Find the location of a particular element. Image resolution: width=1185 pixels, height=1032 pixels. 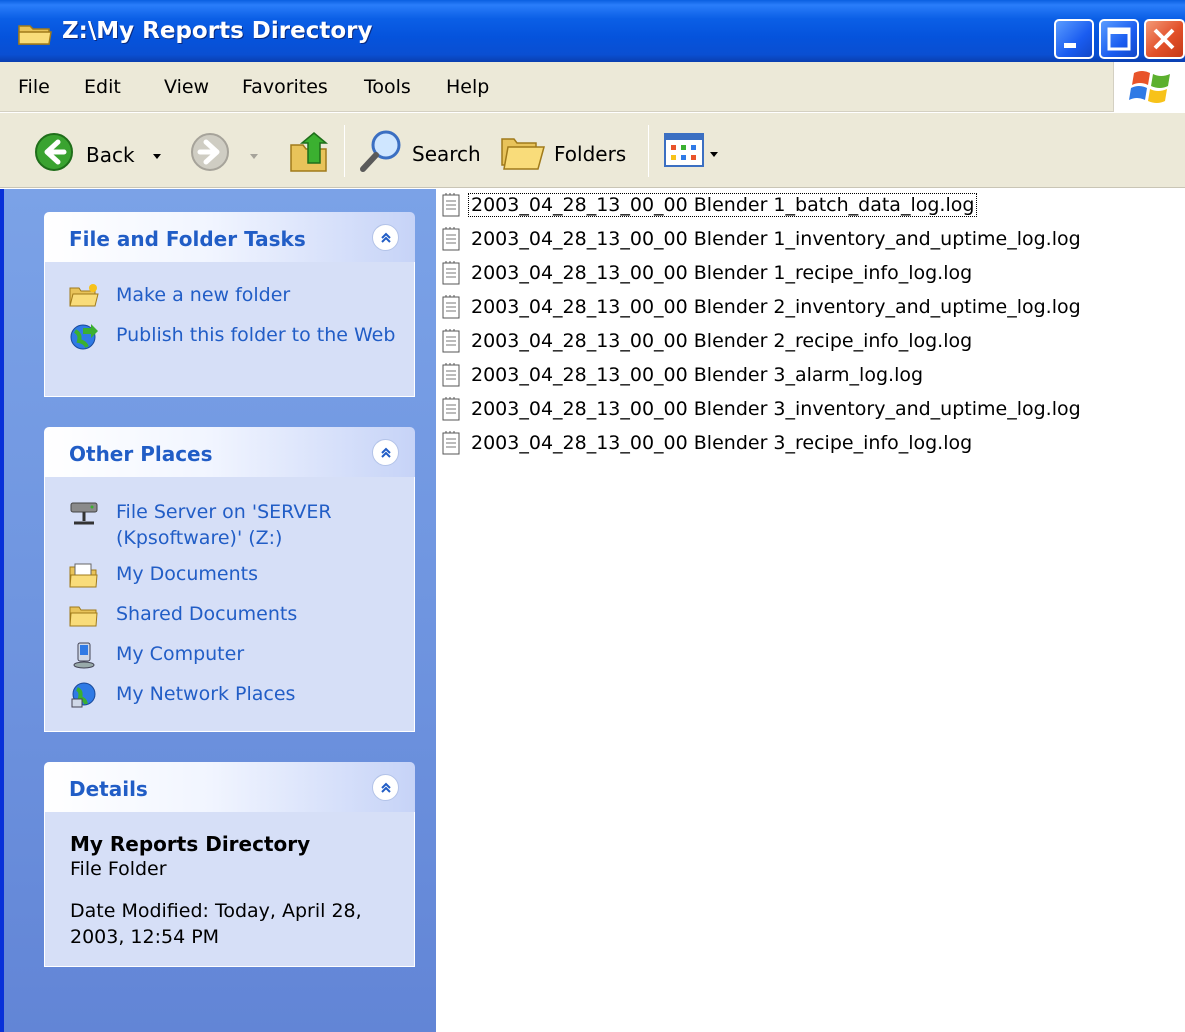

back-label: Back is located at coordinates (110, 154).